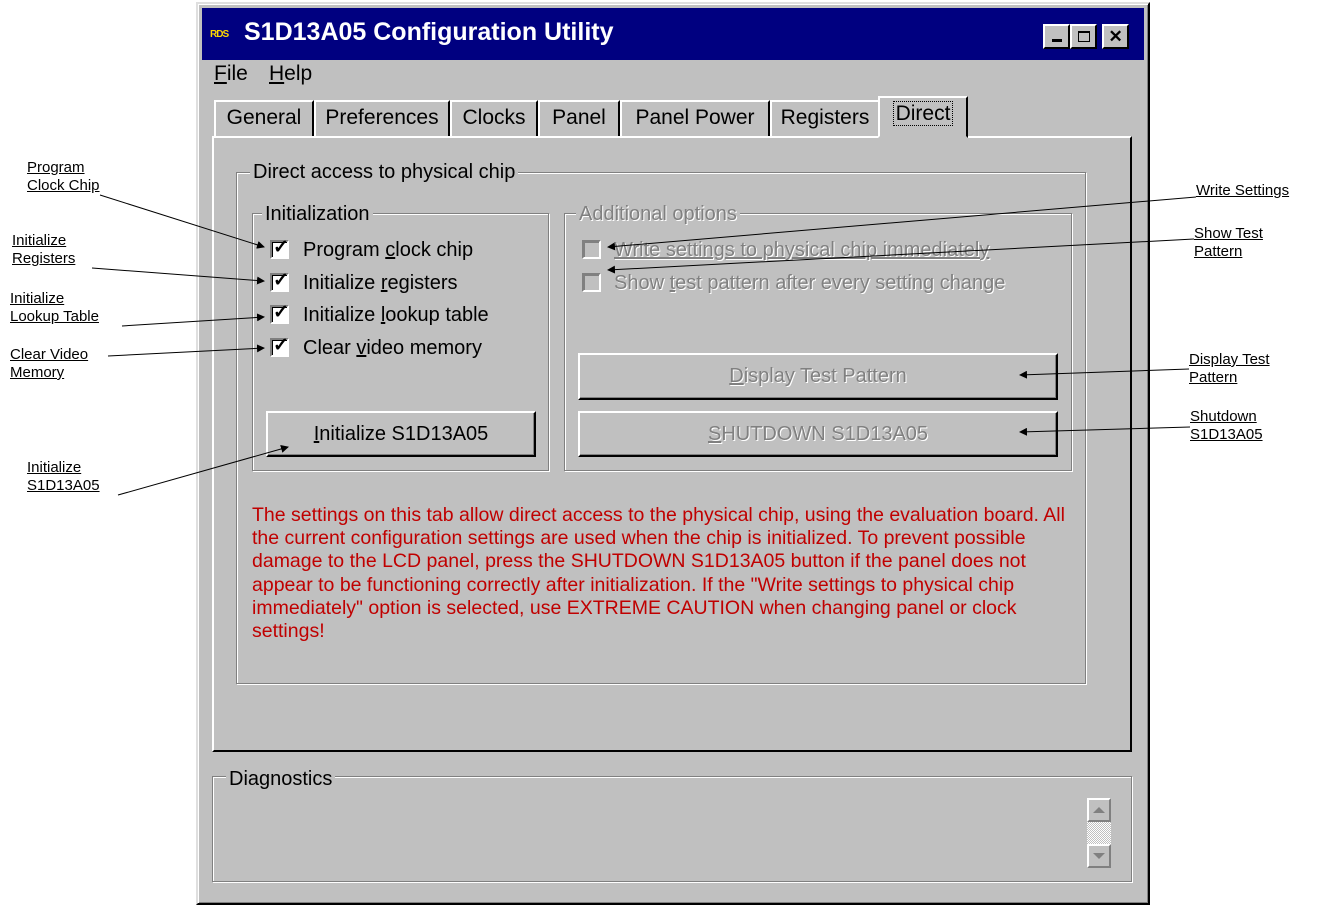 This screenshot has height=907, width=1318. I want to click on scroll-up-button, so click(1099, 810).